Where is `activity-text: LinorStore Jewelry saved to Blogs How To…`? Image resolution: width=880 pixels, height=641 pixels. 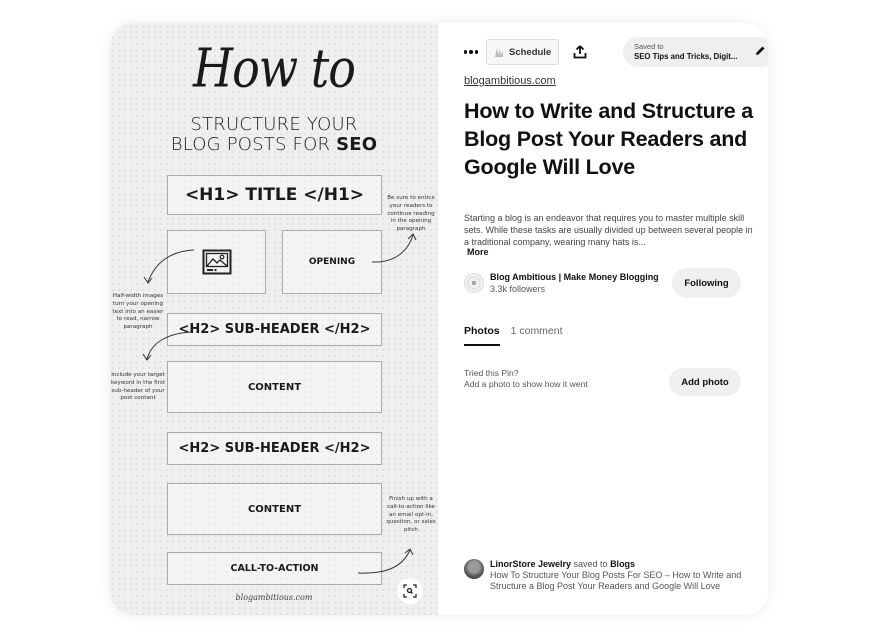 activity-text: LinorStore Jewelry saved to Blogs How To… is located at coordinates (625, 575).